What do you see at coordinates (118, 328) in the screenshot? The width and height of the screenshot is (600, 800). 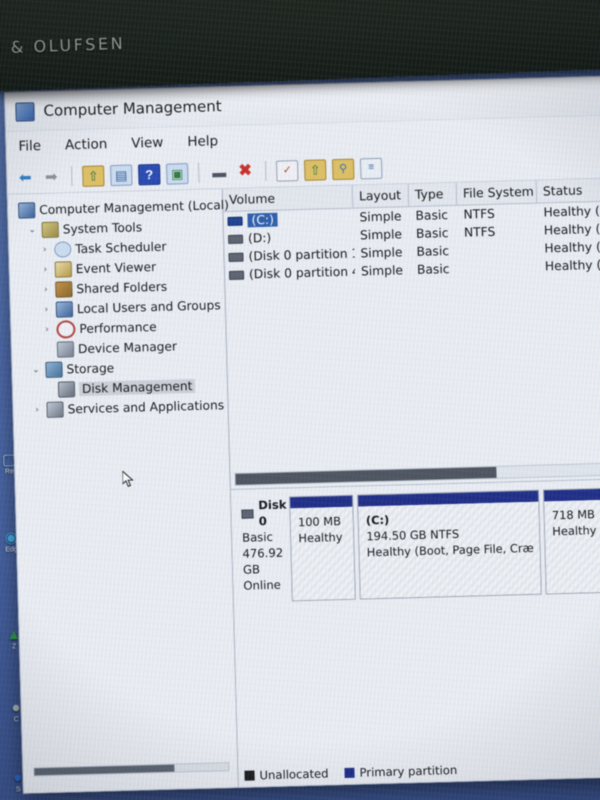 I see `sidebar-item-label: Performance` at bounding box center [118, 328].